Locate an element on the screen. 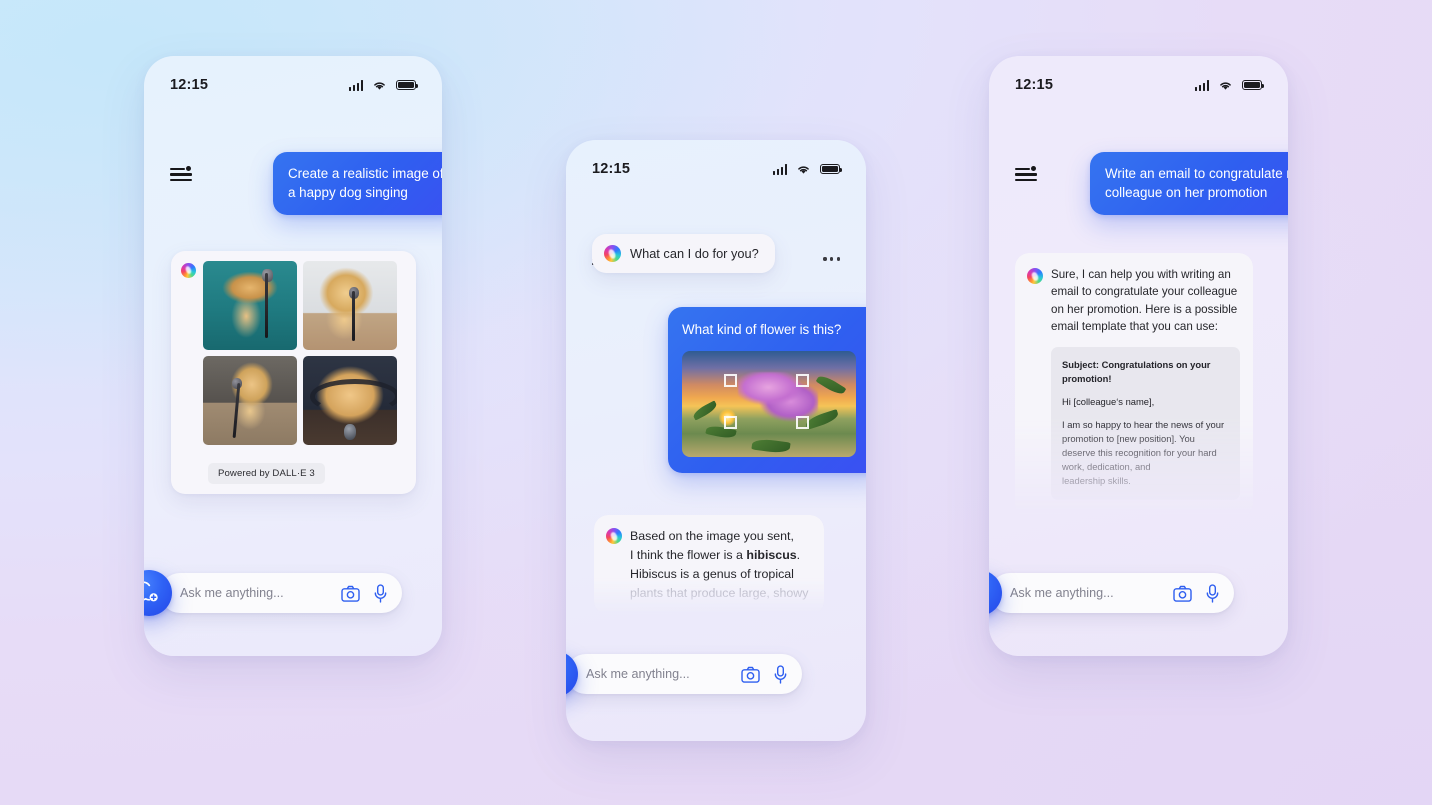 The width and height of the screenshot is (1432, 805). answer-line-2-suffix: . is located at coordinates (798, 554).